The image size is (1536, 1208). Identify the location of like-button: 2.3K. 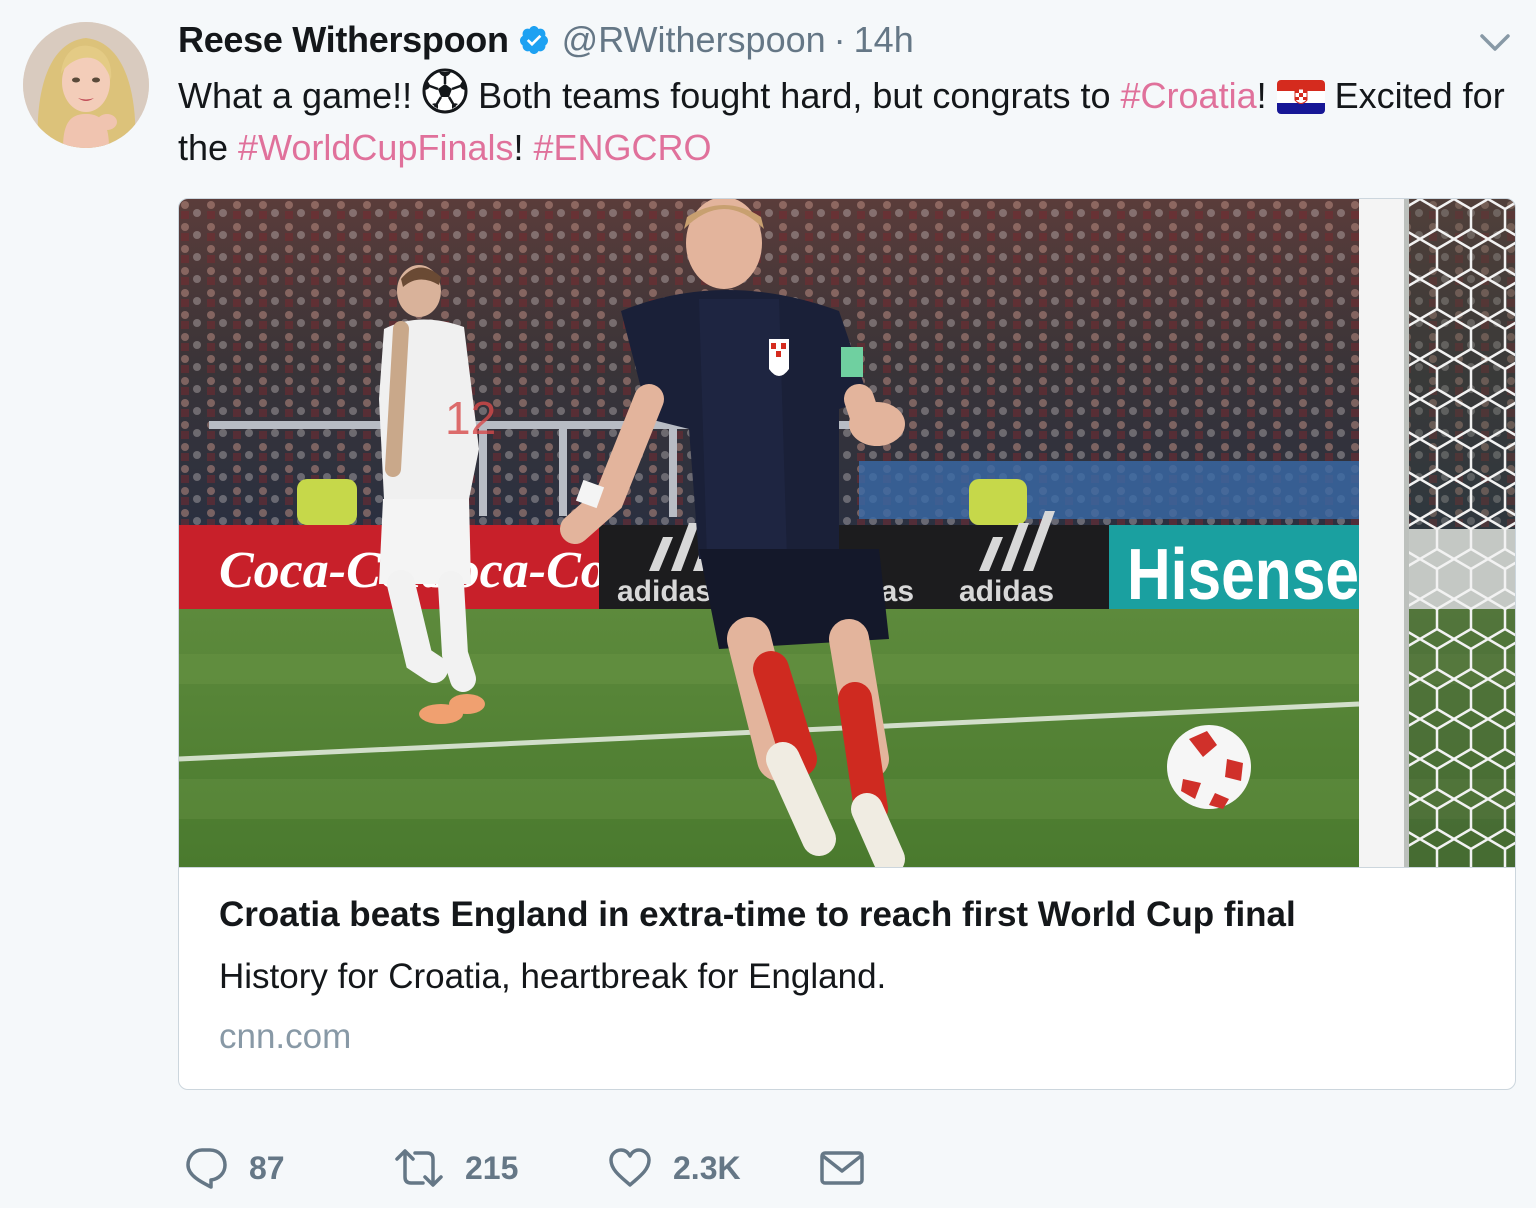
(674, 1168).